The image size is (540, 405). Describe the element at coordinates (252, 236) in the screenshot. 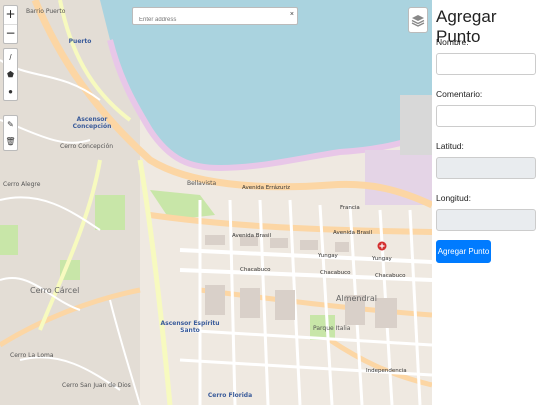

I see `label-avenida-brasil: Avenida Brasil` at that location.